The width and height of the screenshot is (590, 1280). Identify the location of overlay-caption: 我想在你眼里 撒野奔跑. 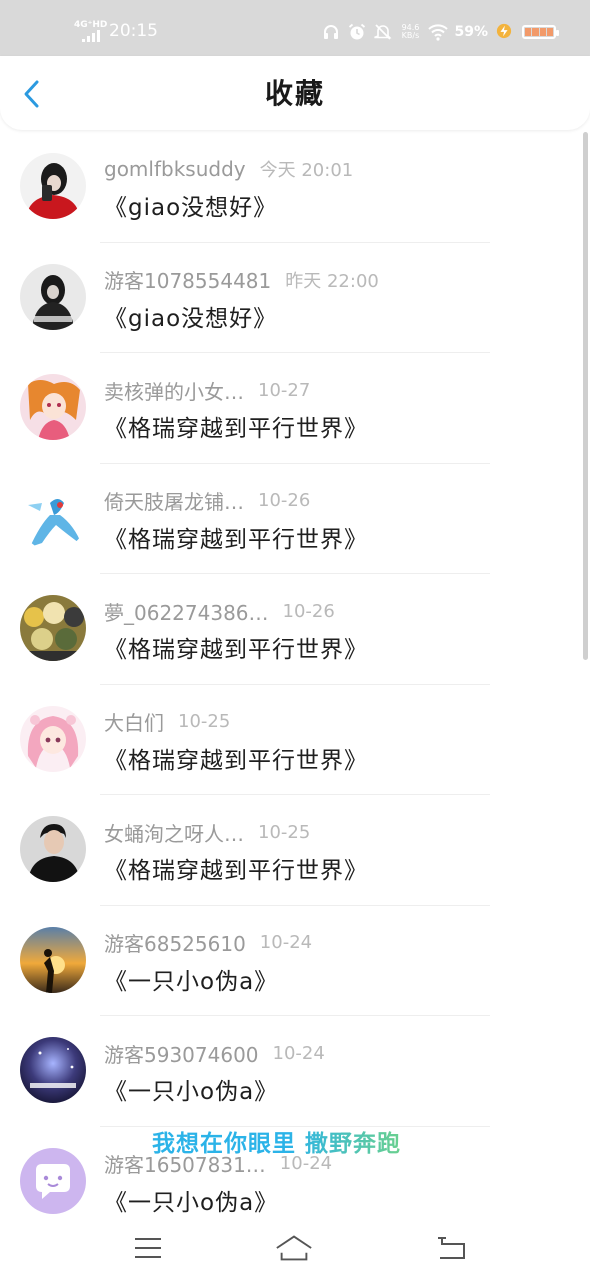
(276, 1141).